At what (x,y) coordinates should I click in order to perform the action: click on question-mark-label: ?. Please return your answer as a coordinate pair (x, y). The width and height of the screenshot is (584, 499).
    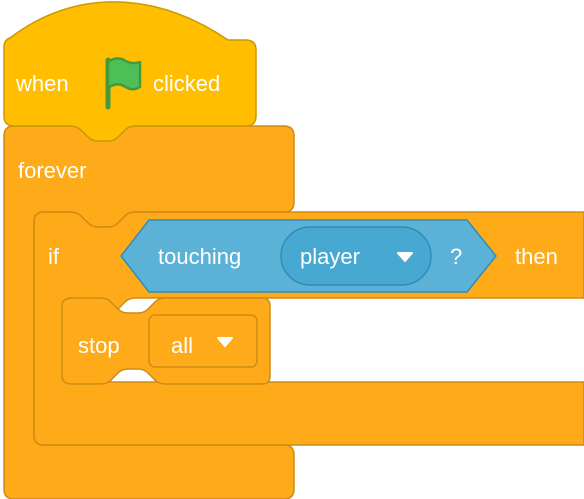
    Looking at the image, I should click on (456, 256).